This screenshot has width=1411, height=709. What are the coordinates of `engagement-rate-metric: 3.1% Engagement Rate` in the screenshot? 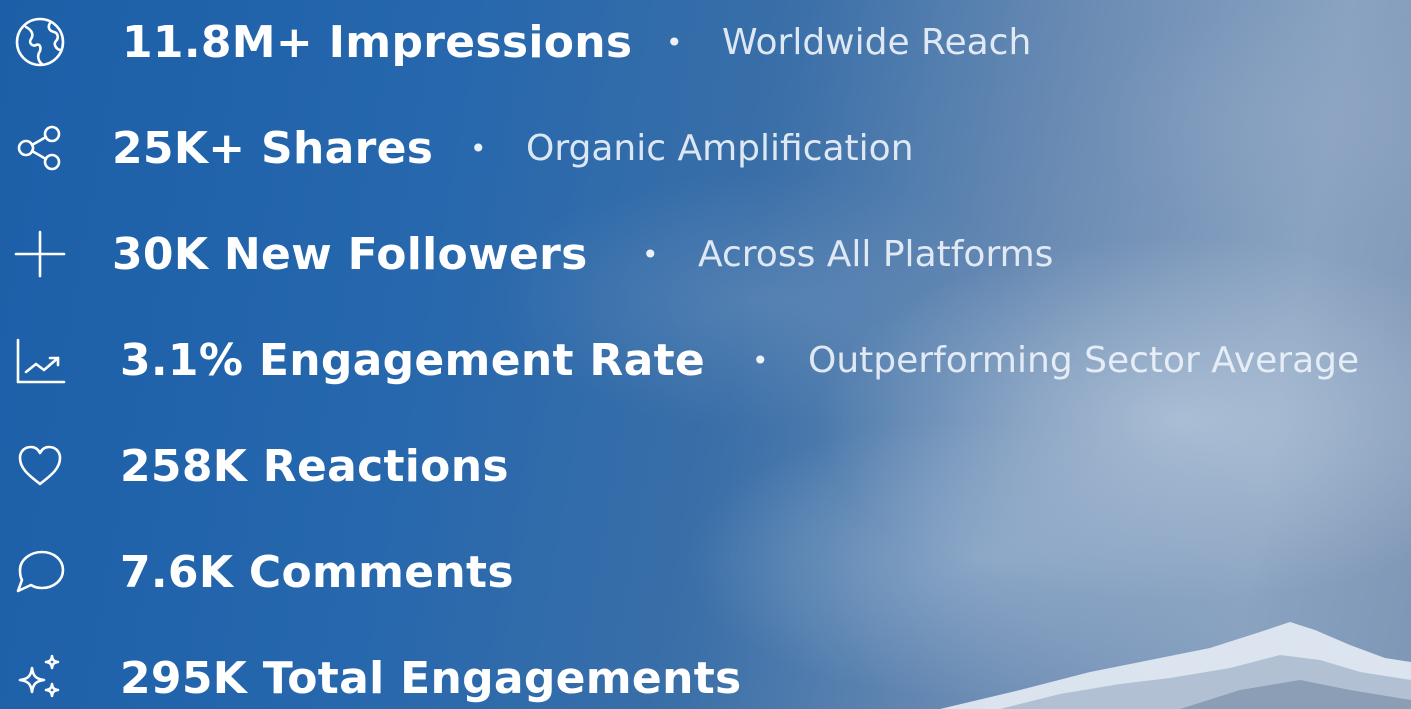 It's located at (413, 360).